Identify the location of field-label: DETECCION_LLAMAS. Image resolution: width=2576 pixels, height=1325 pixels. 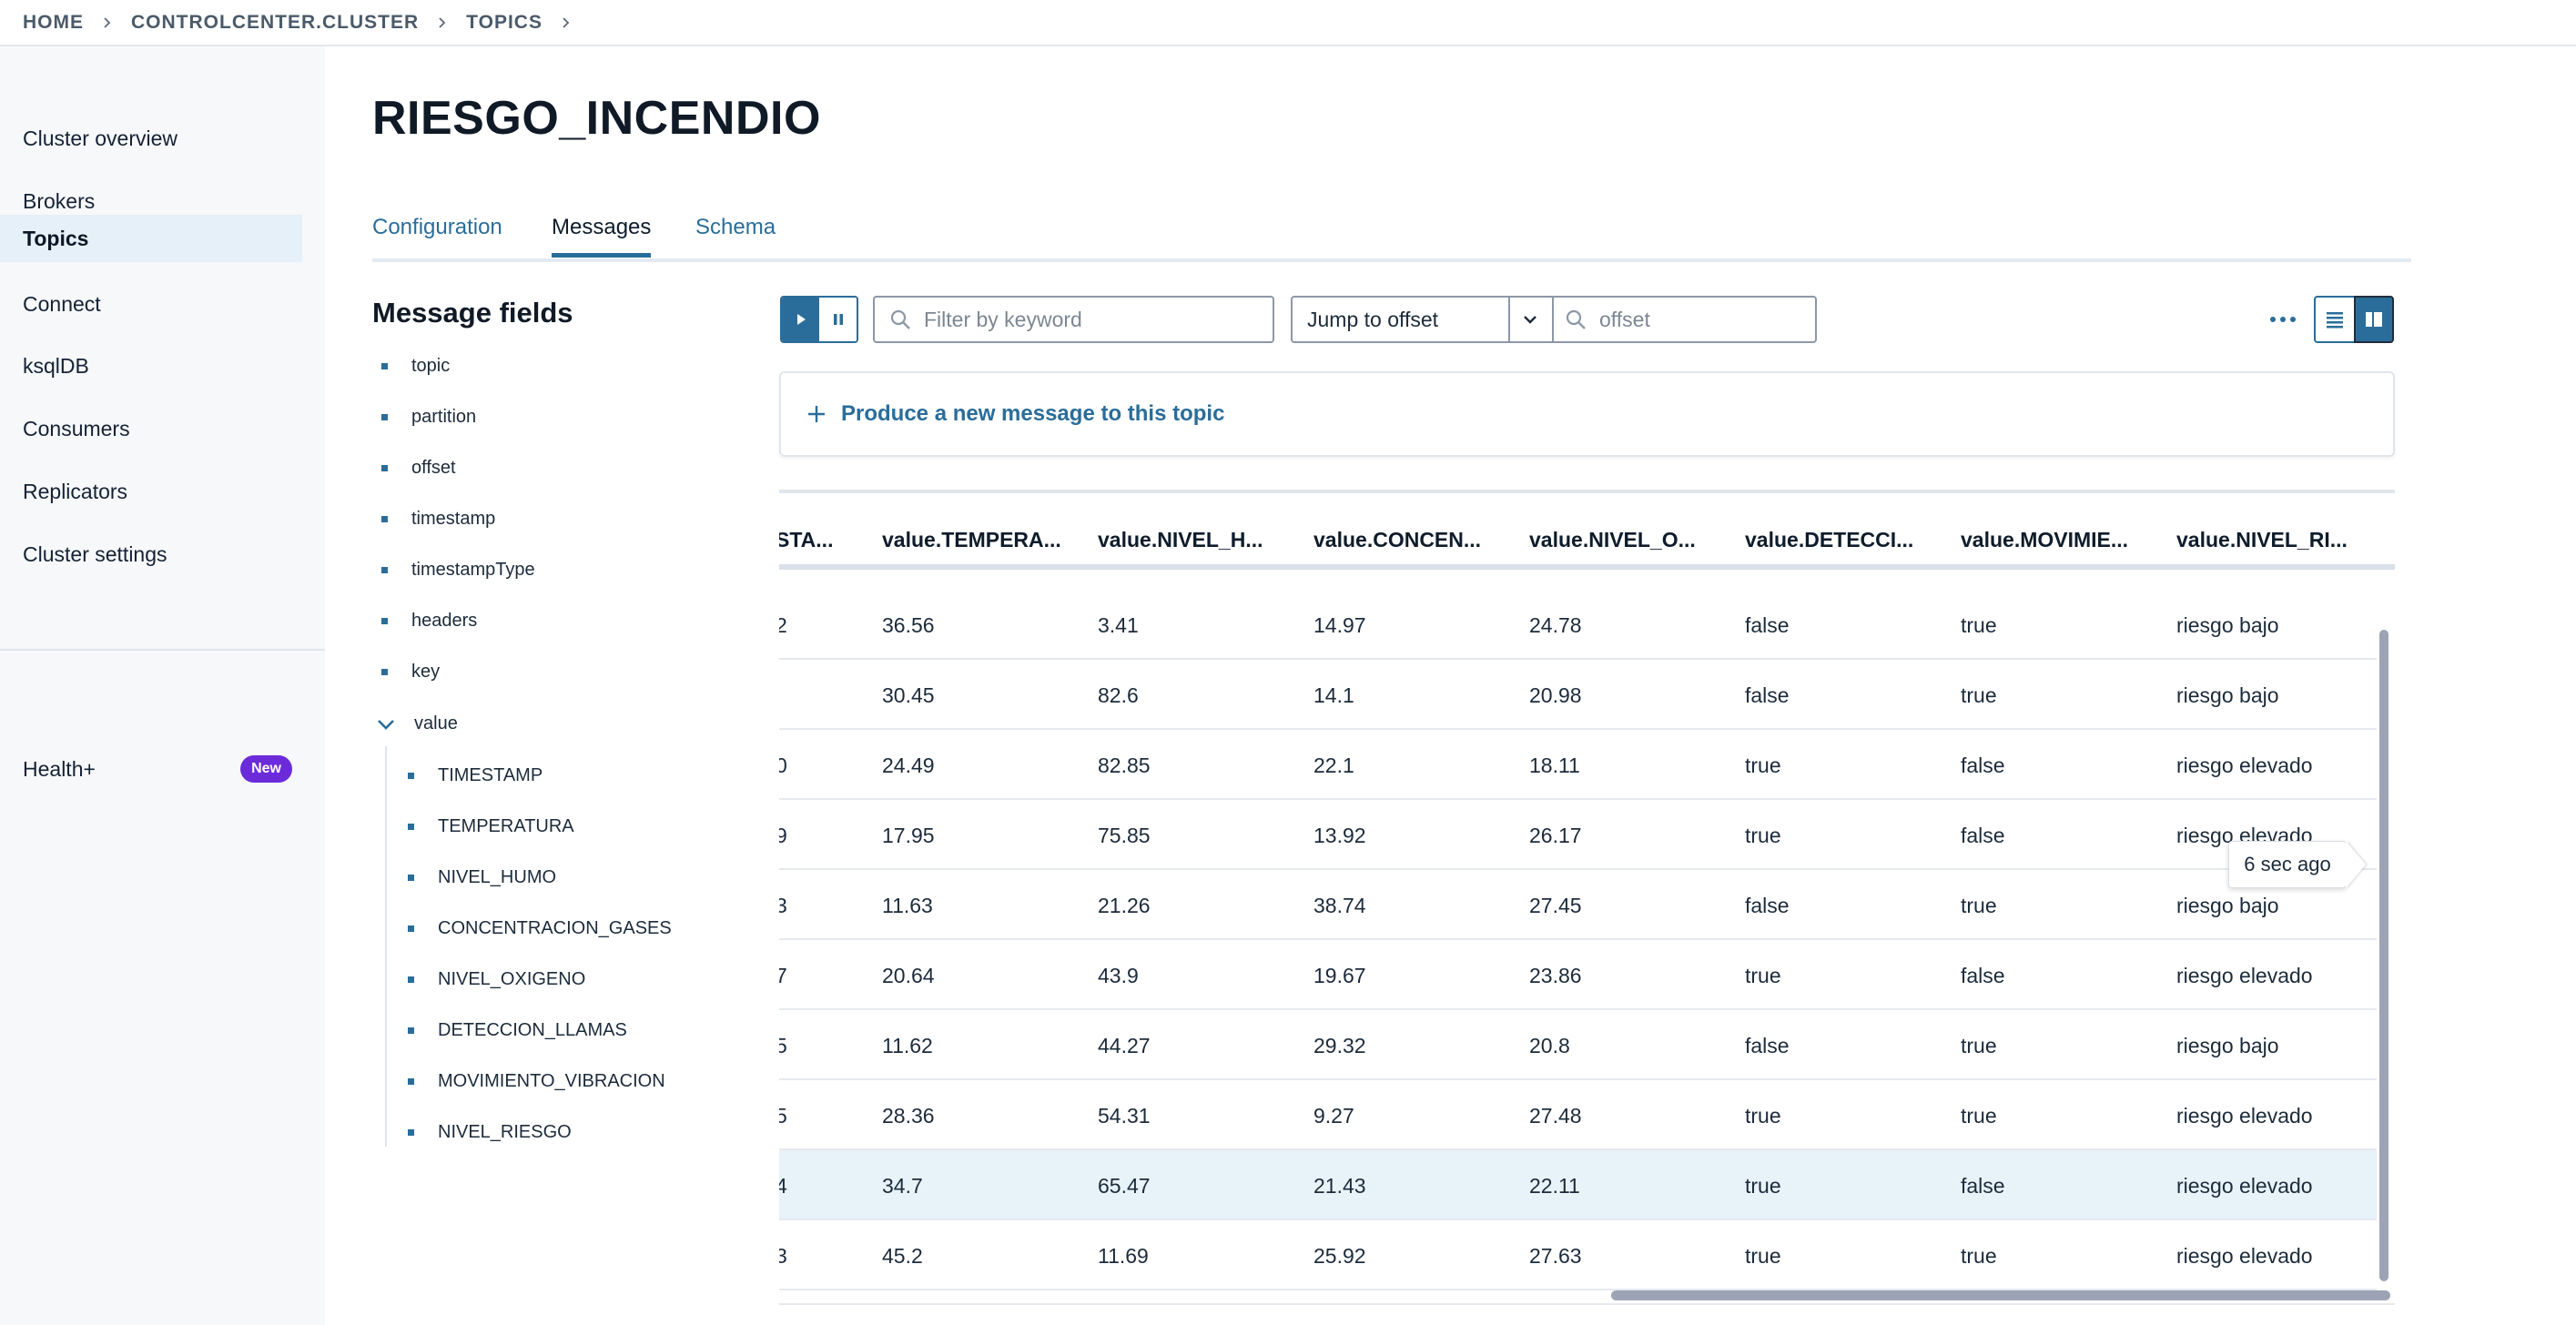
(532, 1030).